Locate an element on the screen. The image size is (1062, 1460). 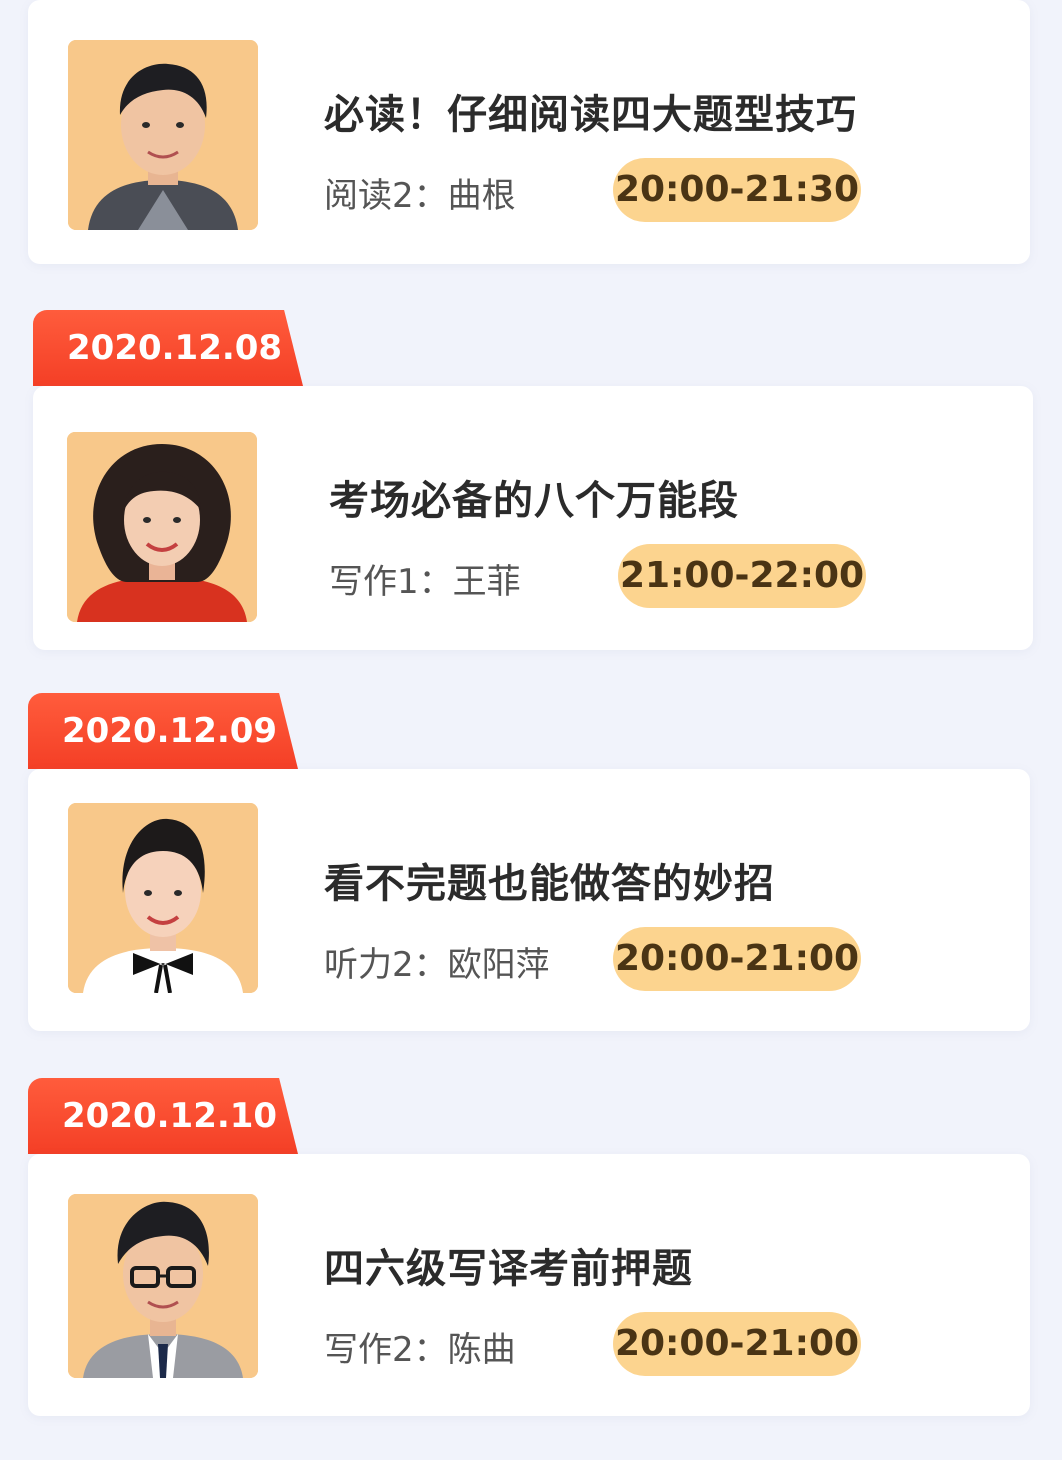
time-badge: 21:00-22:00 is located at coordinates (742, 576).